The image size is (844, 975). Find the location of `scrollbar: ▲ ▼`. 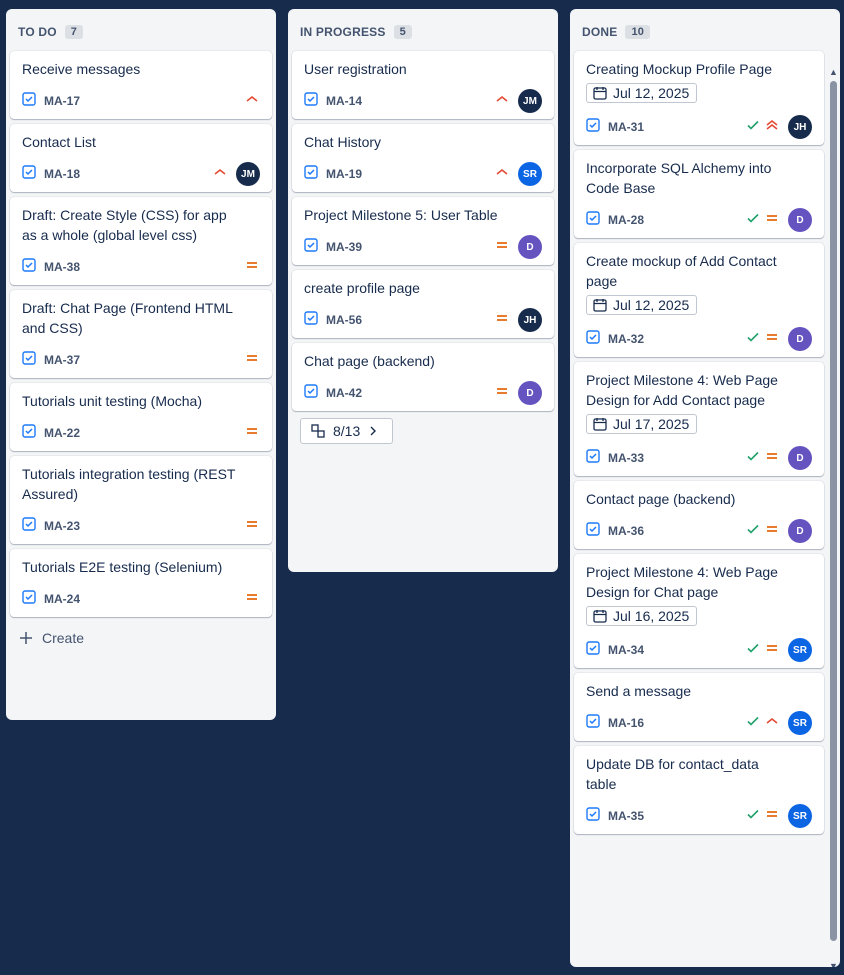

scrollbar: ▲ ▼ is located at coordinates (833, 517).